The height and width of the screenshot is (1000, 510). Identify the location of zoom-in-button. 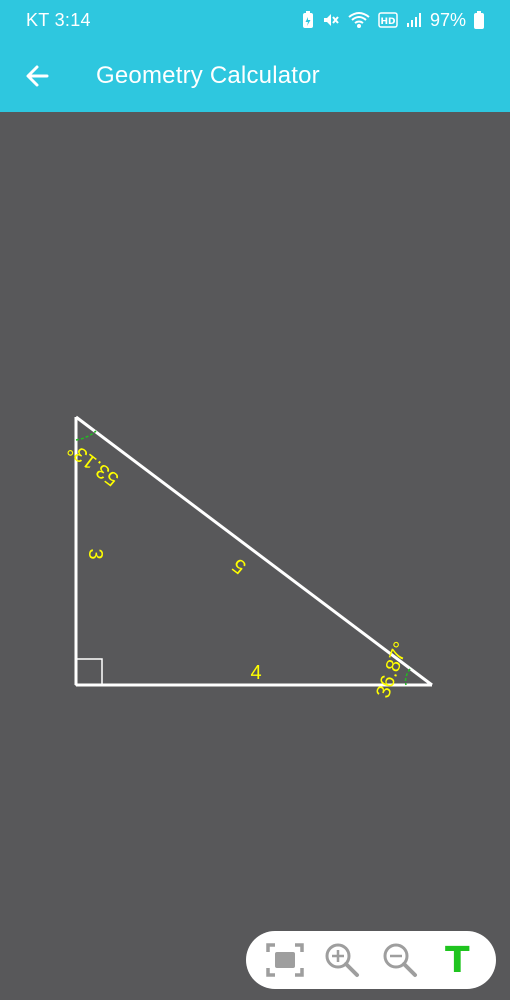
(342, 960).